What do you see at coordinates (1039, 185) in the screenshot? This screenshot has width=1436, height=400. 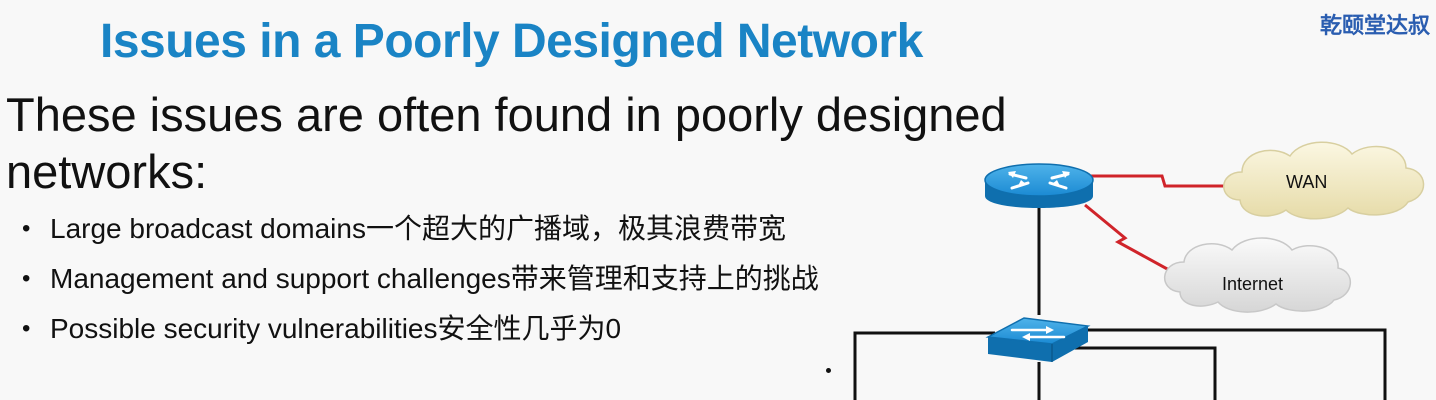 I see `router-icon` at bounding box center [1039, 185].